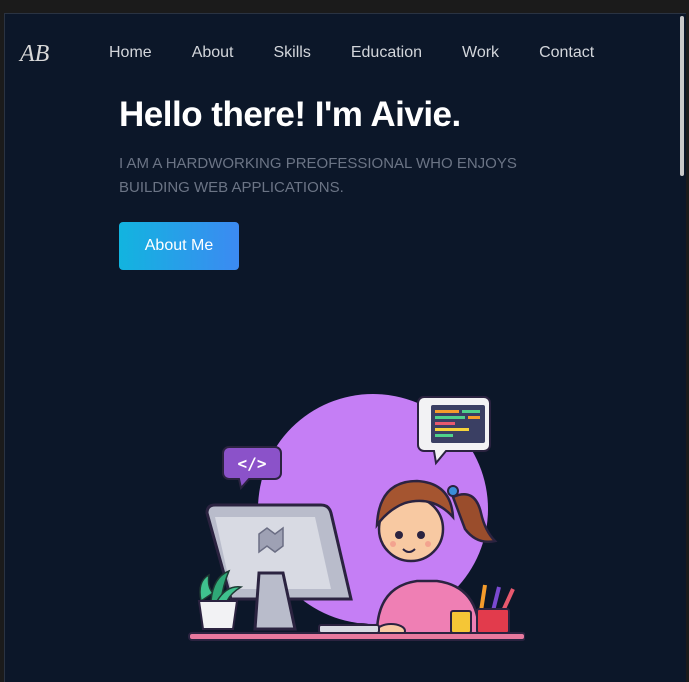 Image resolution: width=689 pixels, height=682 pixels. What do you see at coordinates (292, 53) in the screenshot?
I see `nav-skills-link: Skills` at bounding box center [292, 53].